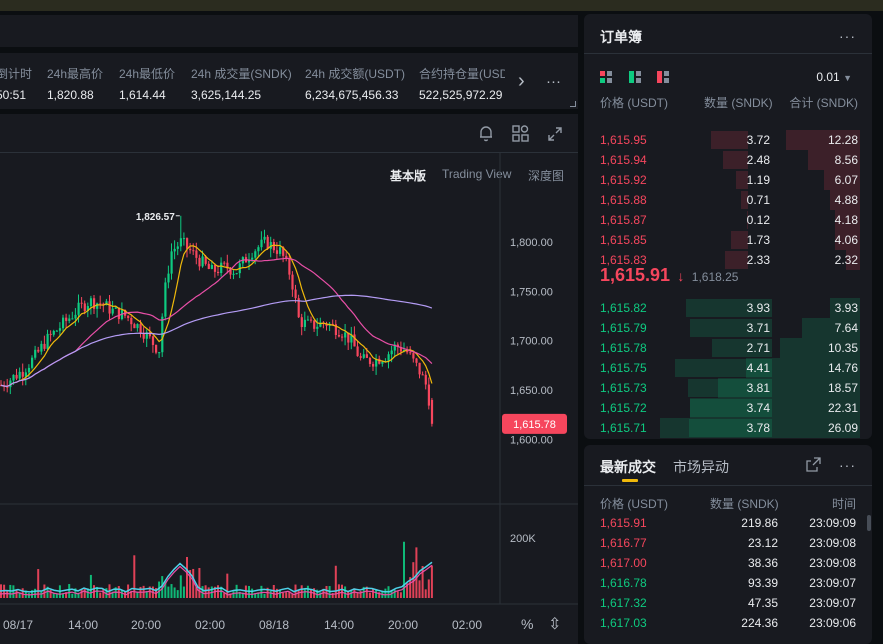  I want to click on orderbook-title: 订单簿, so click(621, 37).